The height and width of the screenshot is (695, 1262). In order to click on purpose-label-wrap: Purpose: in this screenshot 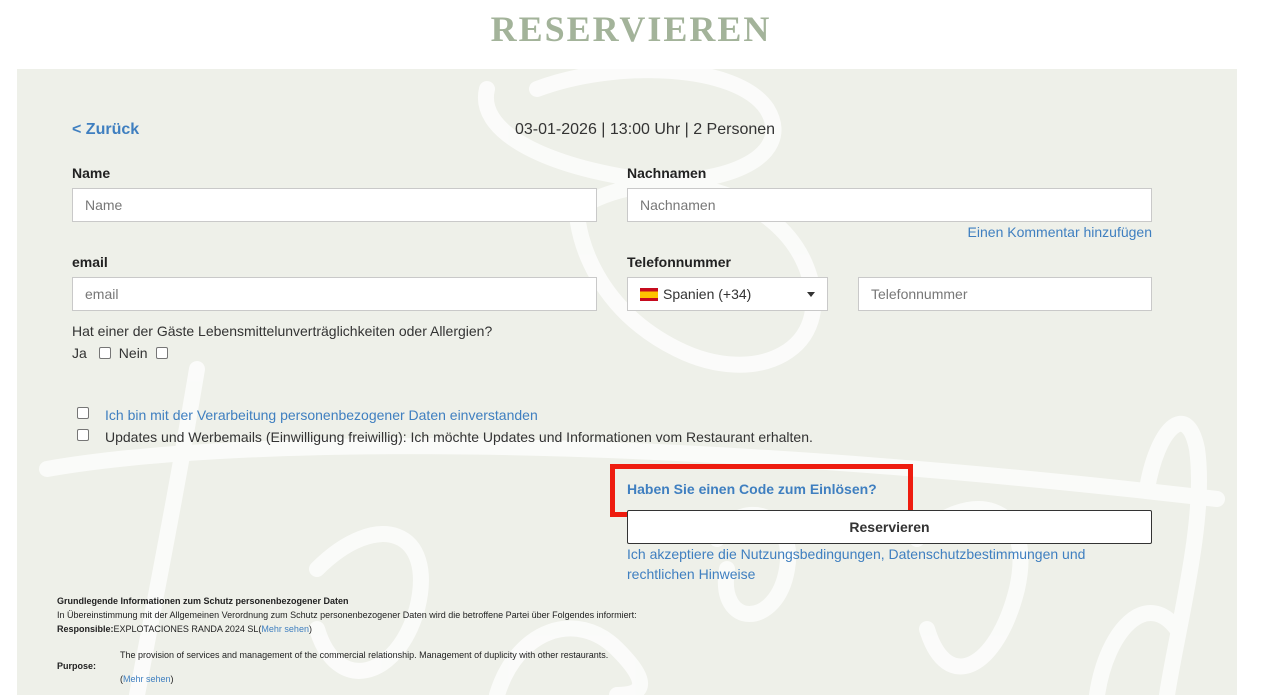, I will do `click(76, 666)`.